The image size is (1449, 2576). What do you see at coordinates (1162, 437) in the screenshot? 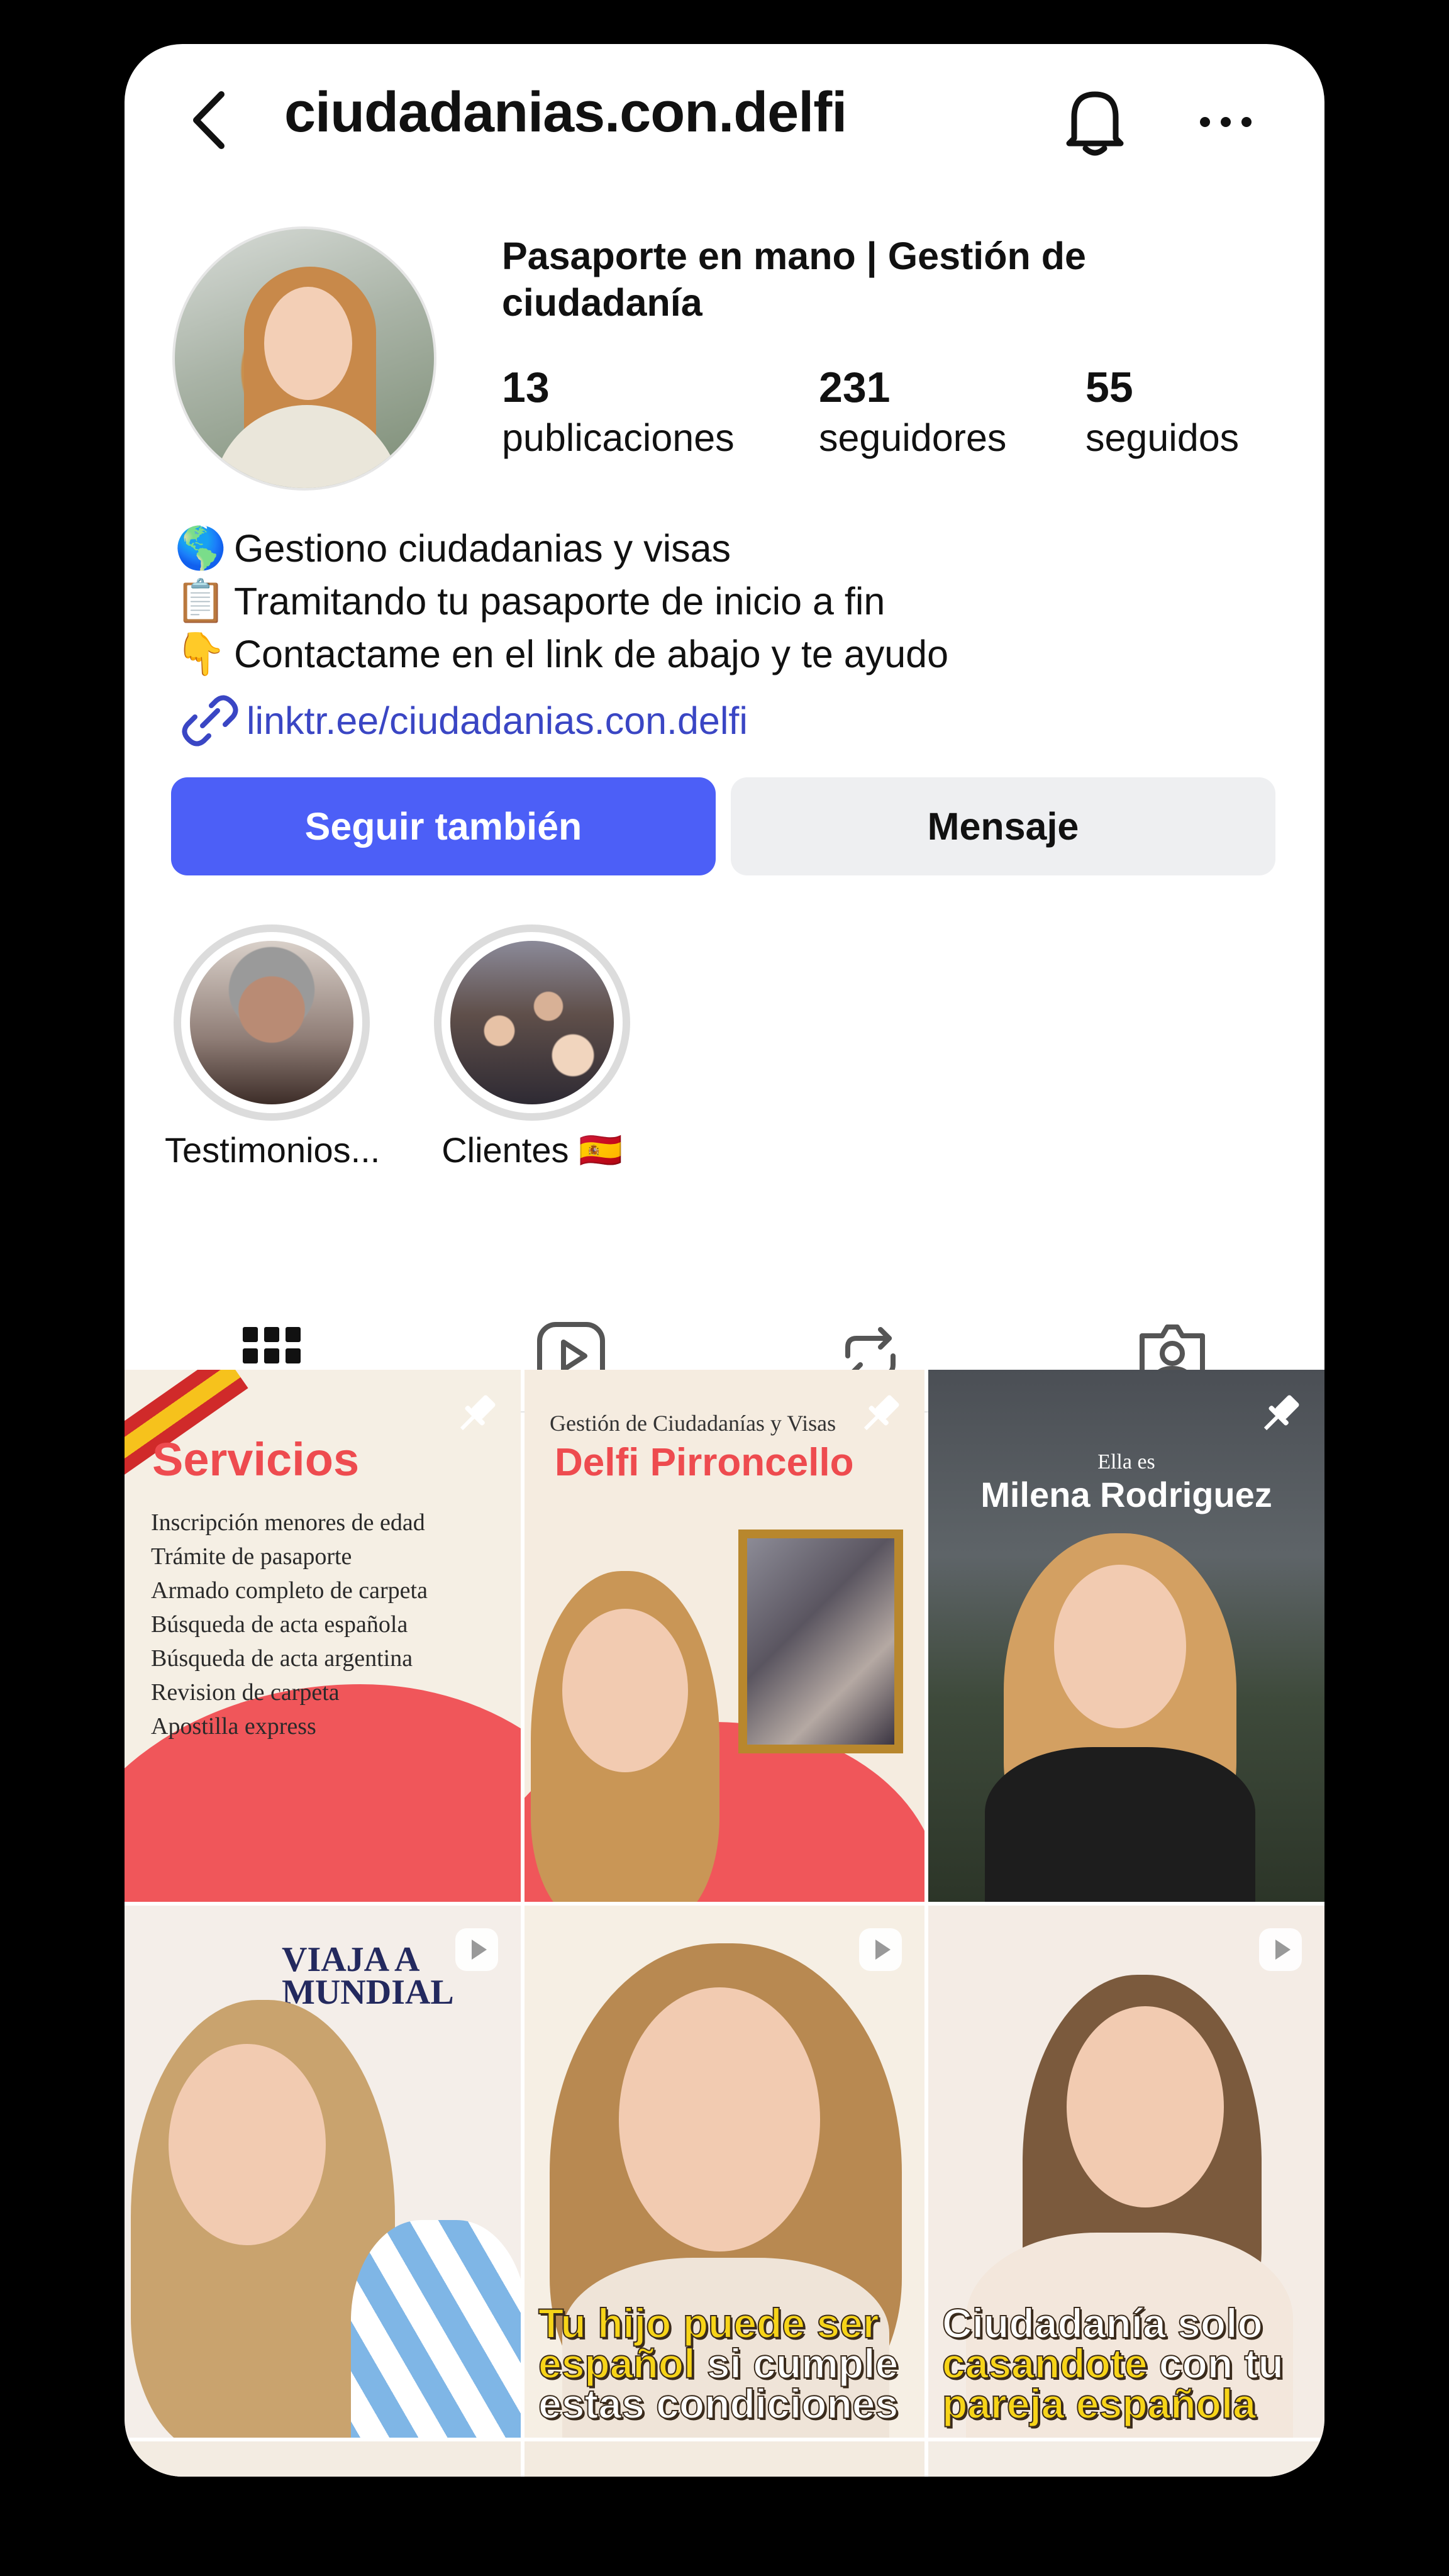
I see `stat-following-label: seguidos` at bounding box center [1162, 437].